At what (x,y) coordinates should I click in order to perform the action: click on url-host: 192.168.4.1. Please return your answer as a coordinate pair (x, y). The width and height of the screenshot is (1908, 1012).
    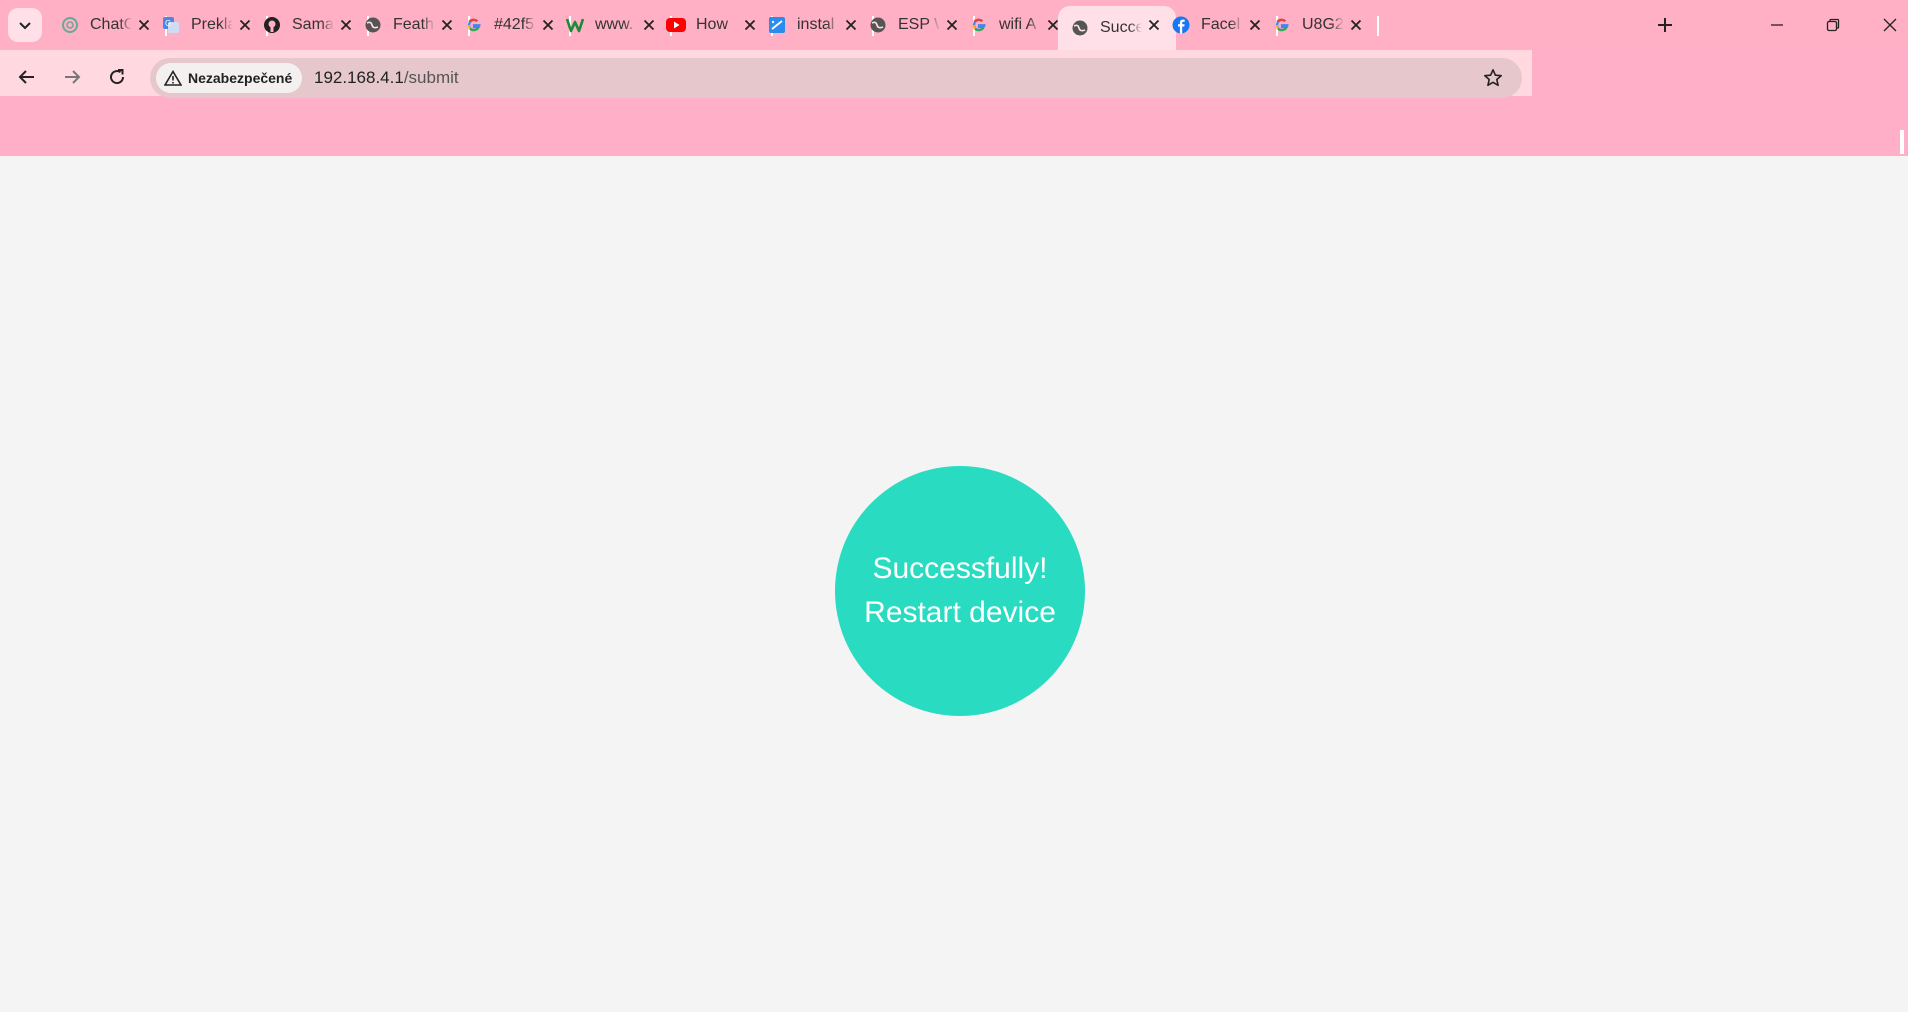
    Looking at the image, I should click on (359, 77).